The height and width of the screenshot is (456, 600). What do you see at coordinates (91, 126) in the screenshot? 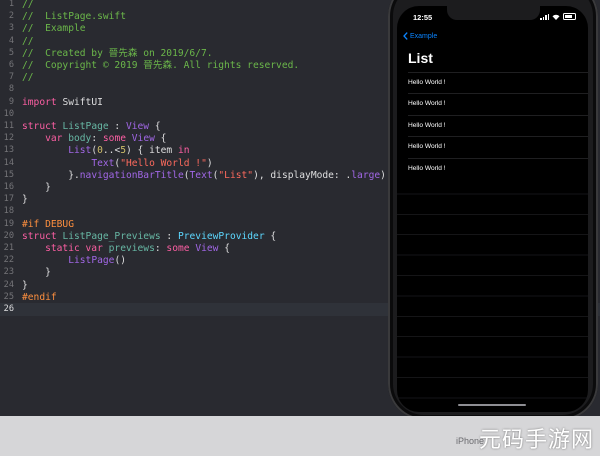
I see `code-text: struct ListPage : View {` at bounding box center [91, 126].